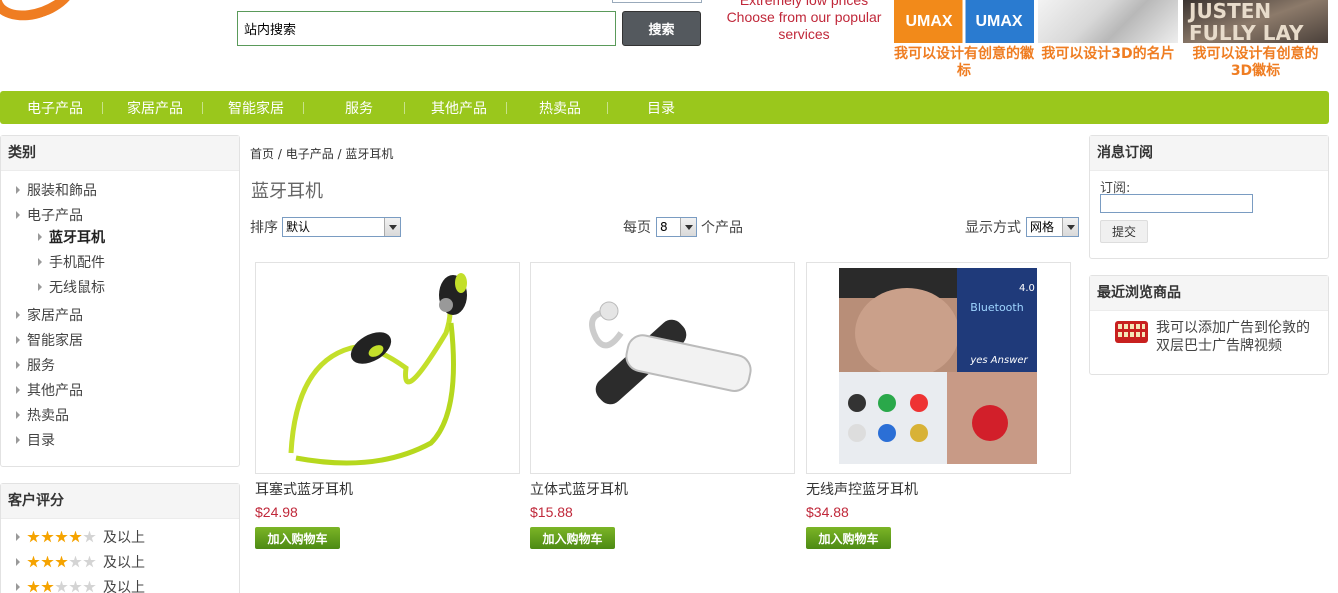 The width and height of the screenshot is (1338, 593). I want to click on category-label: 服装和飾品, so click(62, 191).